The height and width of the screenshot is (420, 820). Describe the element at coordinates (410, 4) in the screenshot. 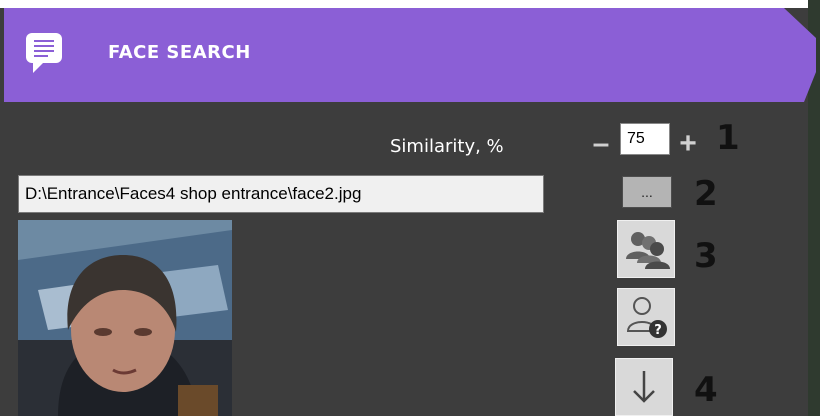

I see `window-top-strip` at that location.